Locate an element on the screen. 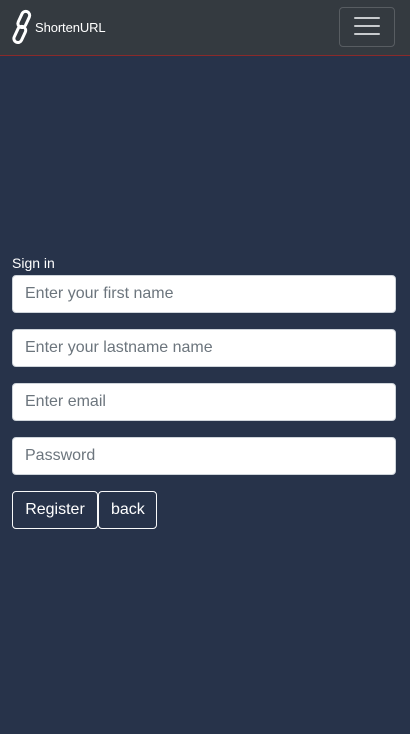 The width and height of the screenshot is (410, 734). password-input is located at coordinates (204, 456).